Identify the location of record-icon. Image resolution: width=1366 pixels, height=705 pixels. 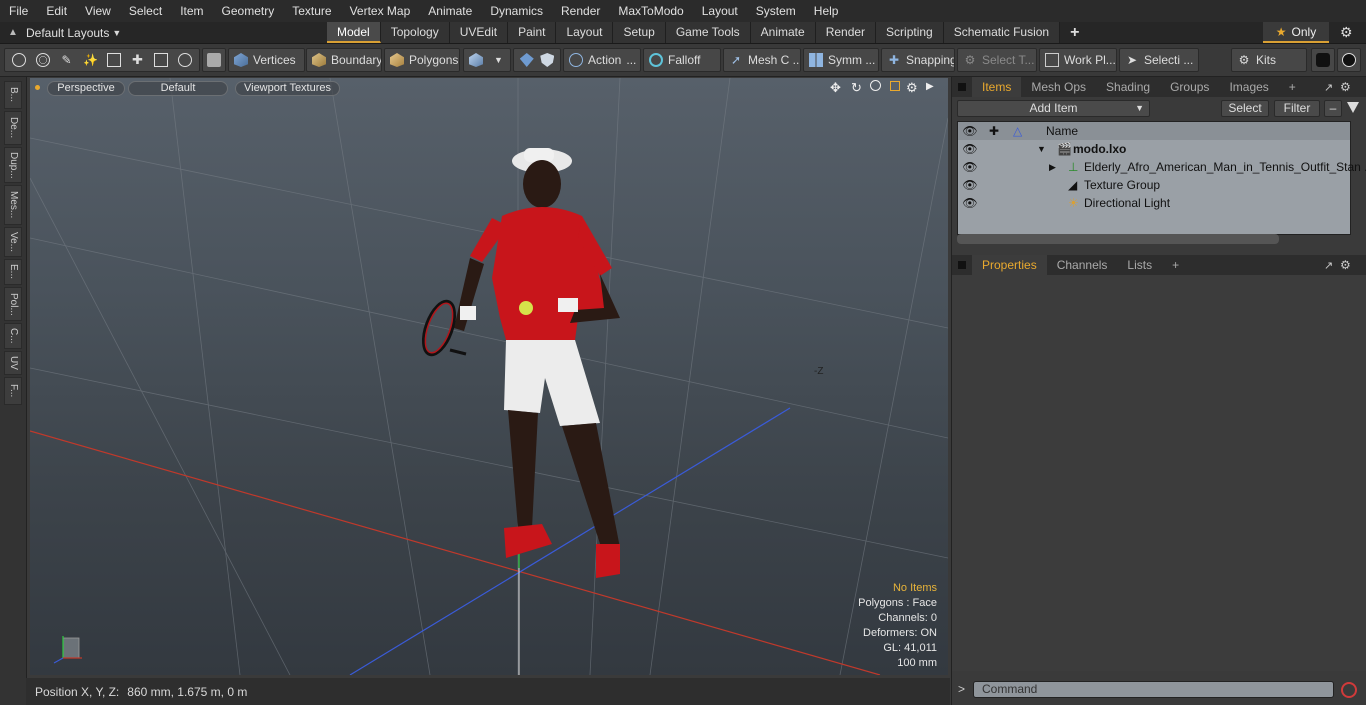
(1349, 690).